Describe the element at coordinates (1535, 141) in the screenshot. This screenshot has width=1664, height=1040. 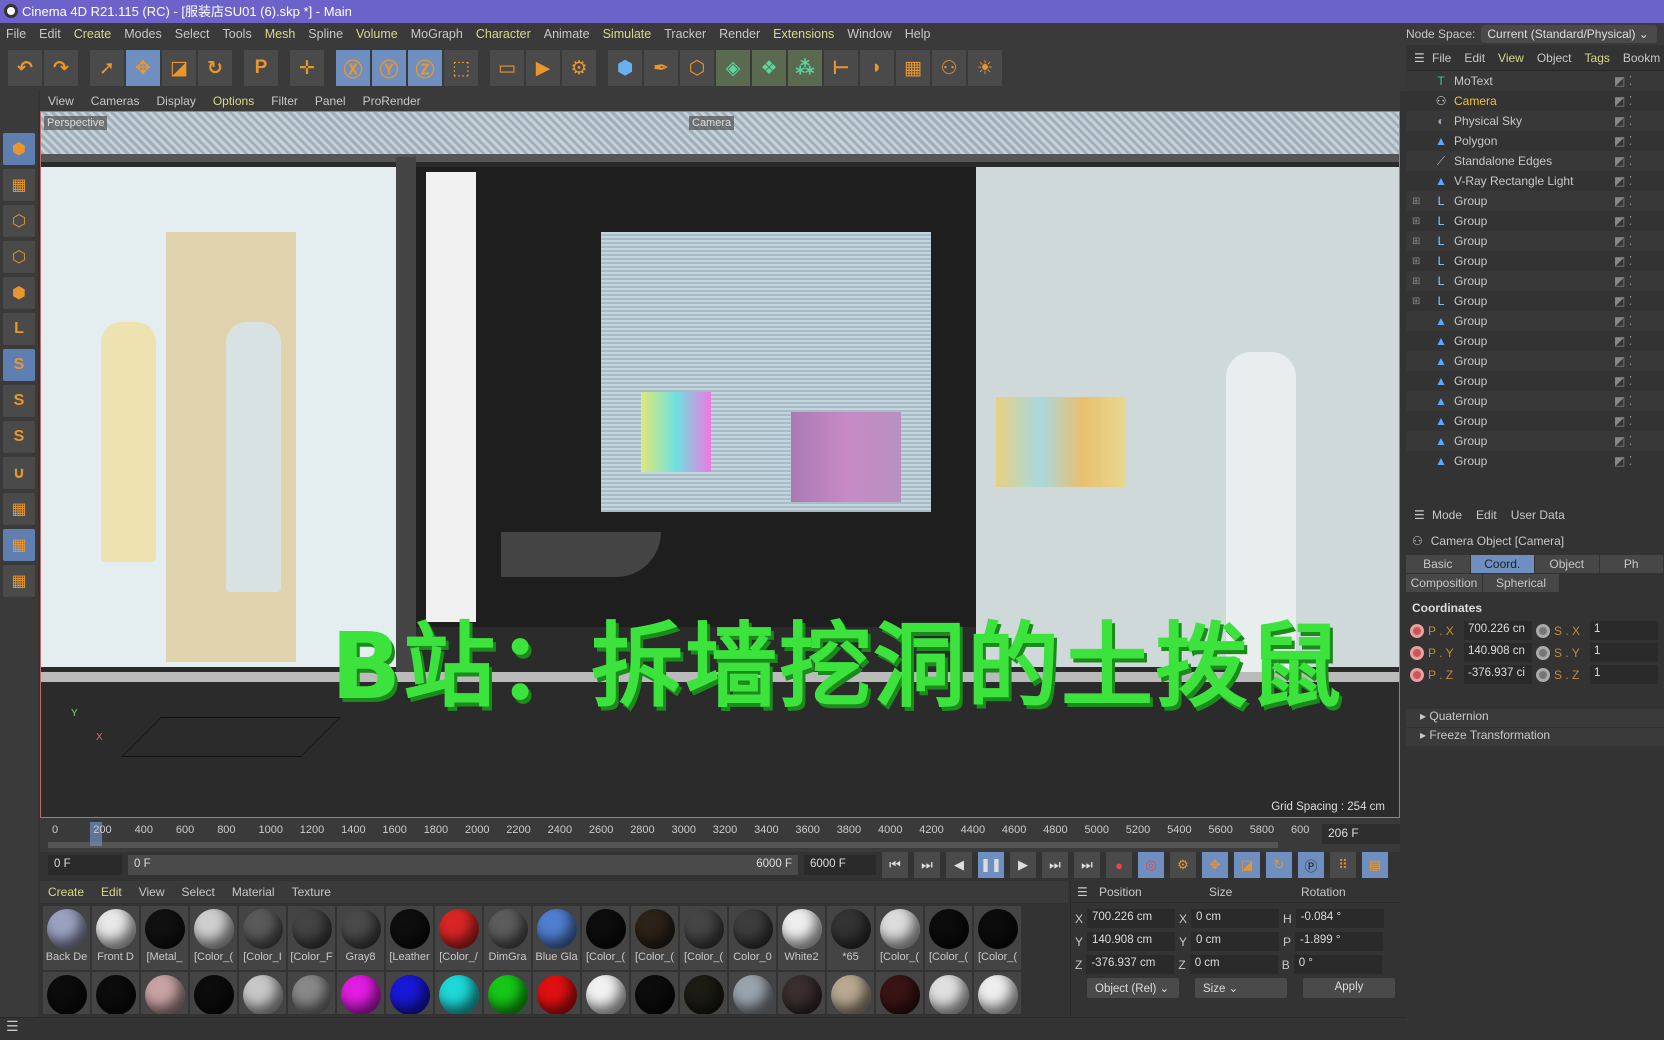
I see `object-row: ▲ Polygon ◩ ⁚` at that location.